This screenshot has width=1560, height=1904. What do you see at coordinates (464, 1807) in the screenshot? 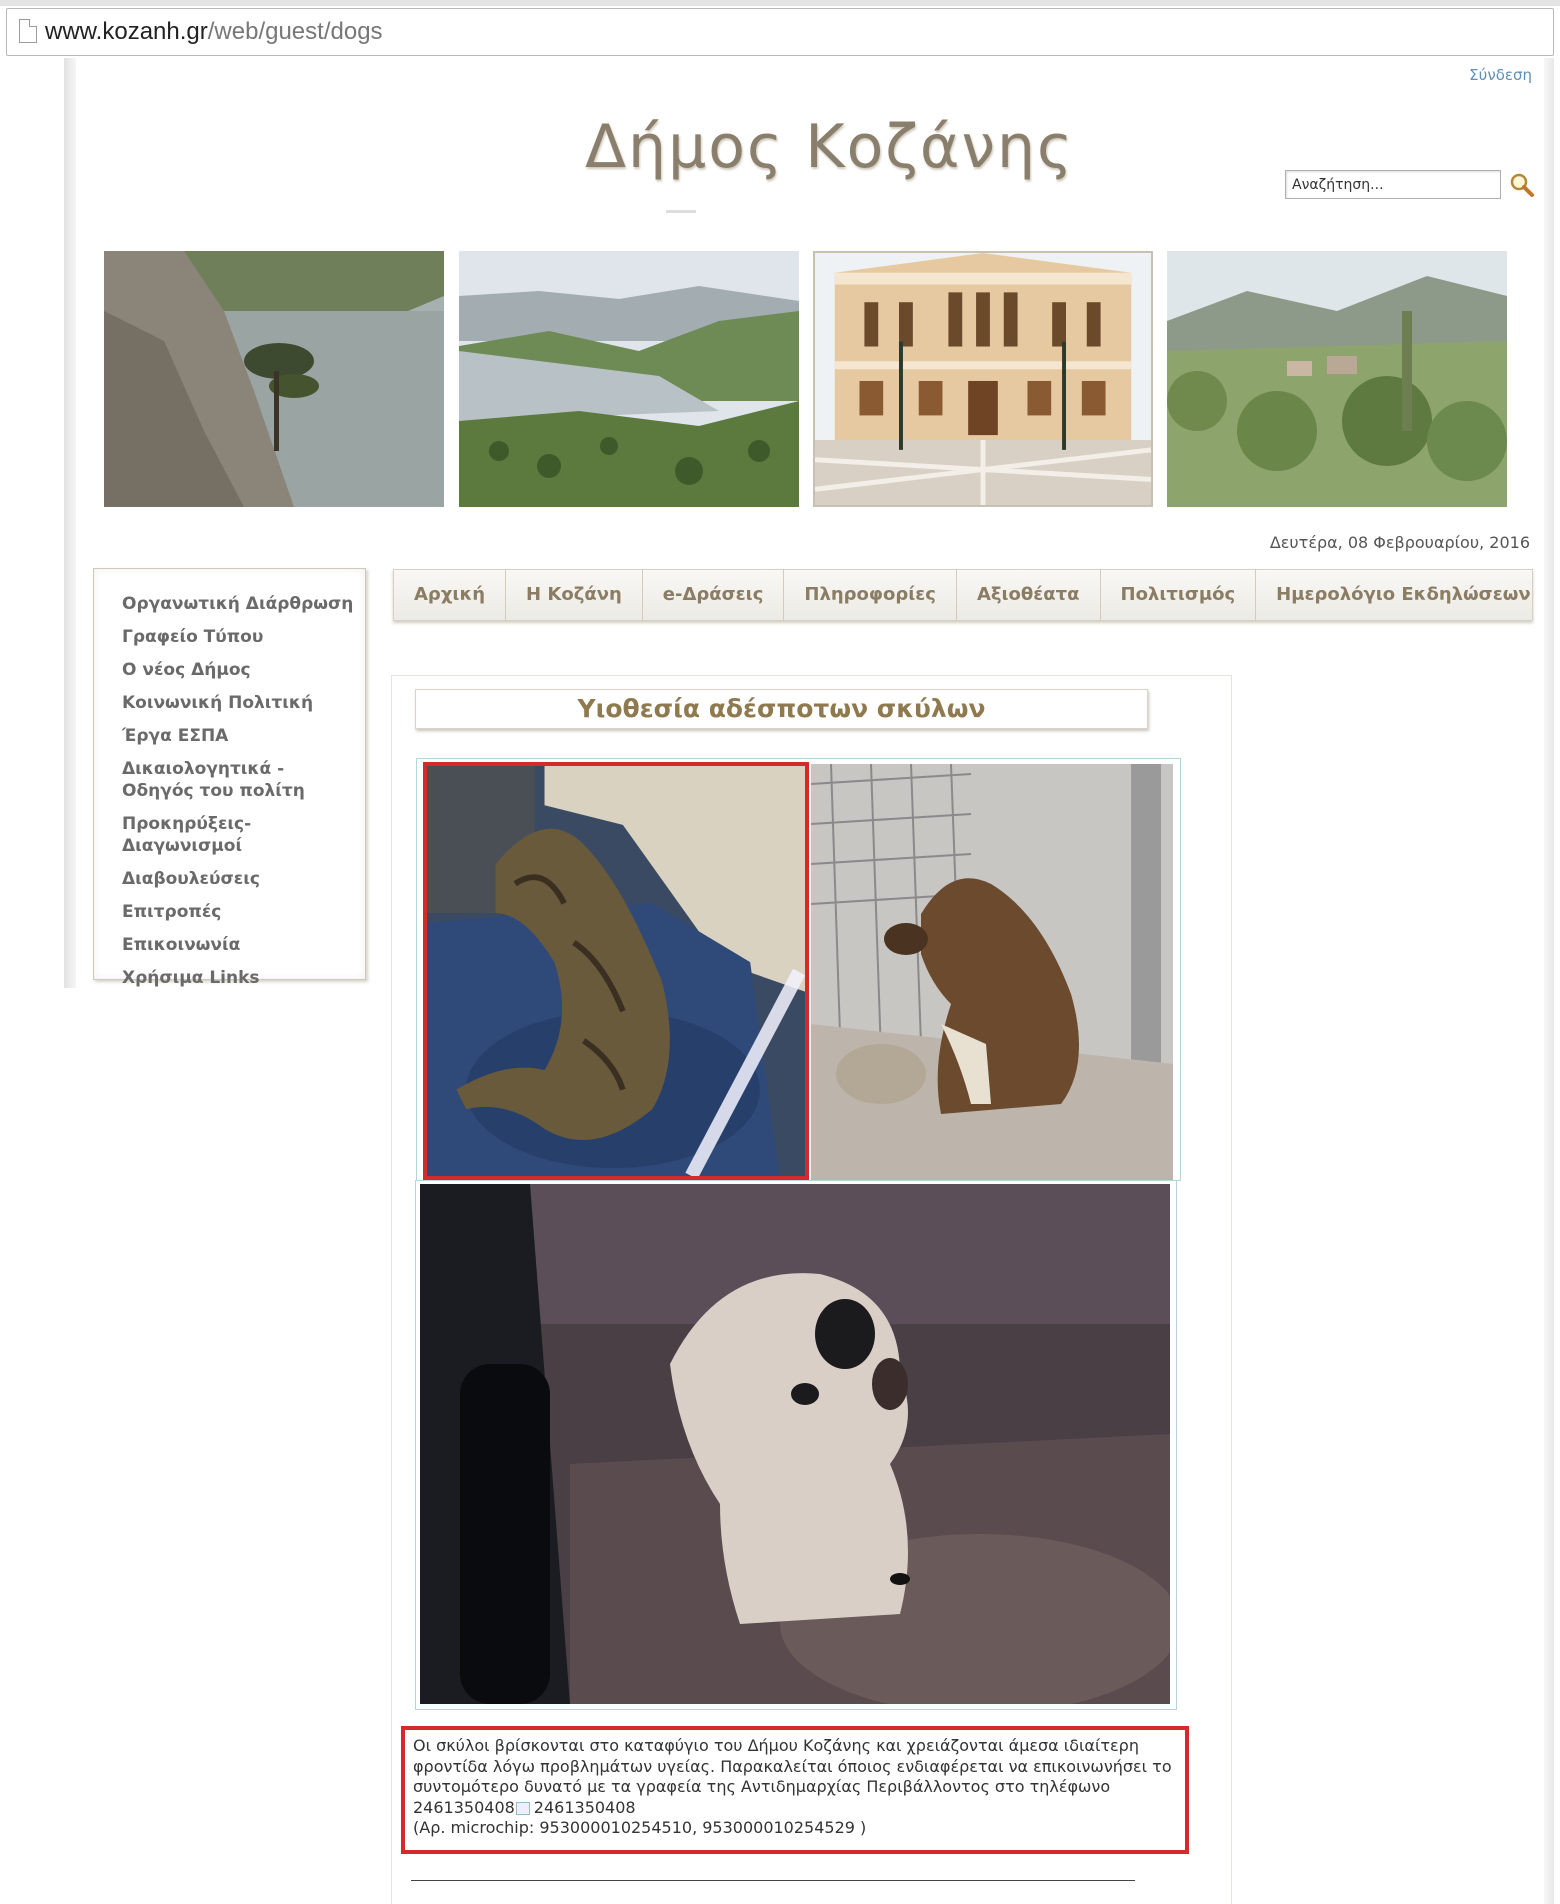
I see `phone-number: 2461350408` at bounding box center [464, 1807].